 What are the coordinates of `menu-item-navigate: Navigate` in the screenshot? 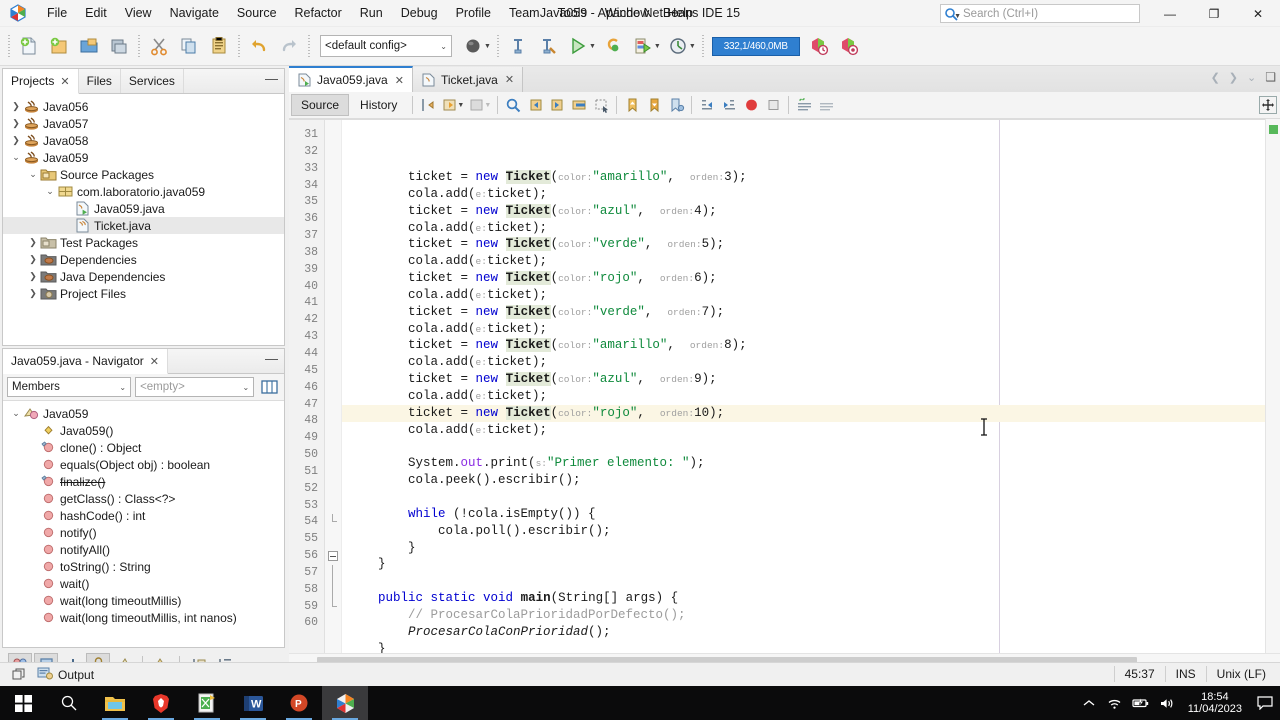 It's located at (194, 13).